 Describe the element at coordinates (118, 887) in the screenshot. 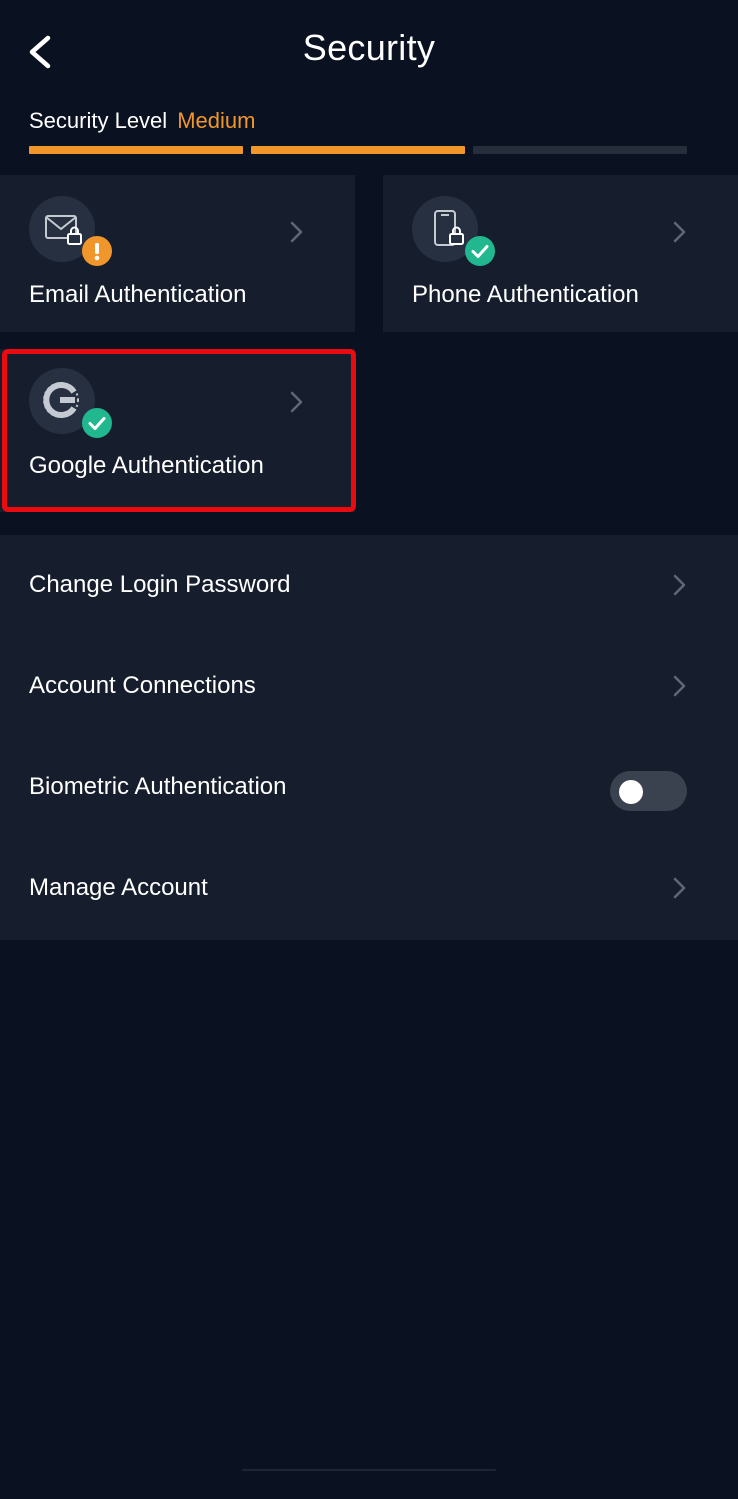

I see `manage-account-label: Manage Account` at that location.